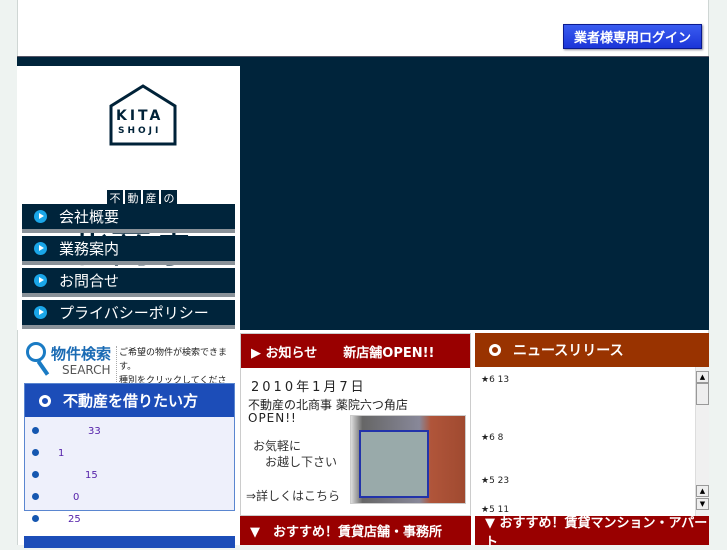 The height and width of the screenshot is (550, 727). What do you see at coordinates (129, 430) in the screenshot?
I see `rent-category-item: 33` at bounding box center [129, 430].